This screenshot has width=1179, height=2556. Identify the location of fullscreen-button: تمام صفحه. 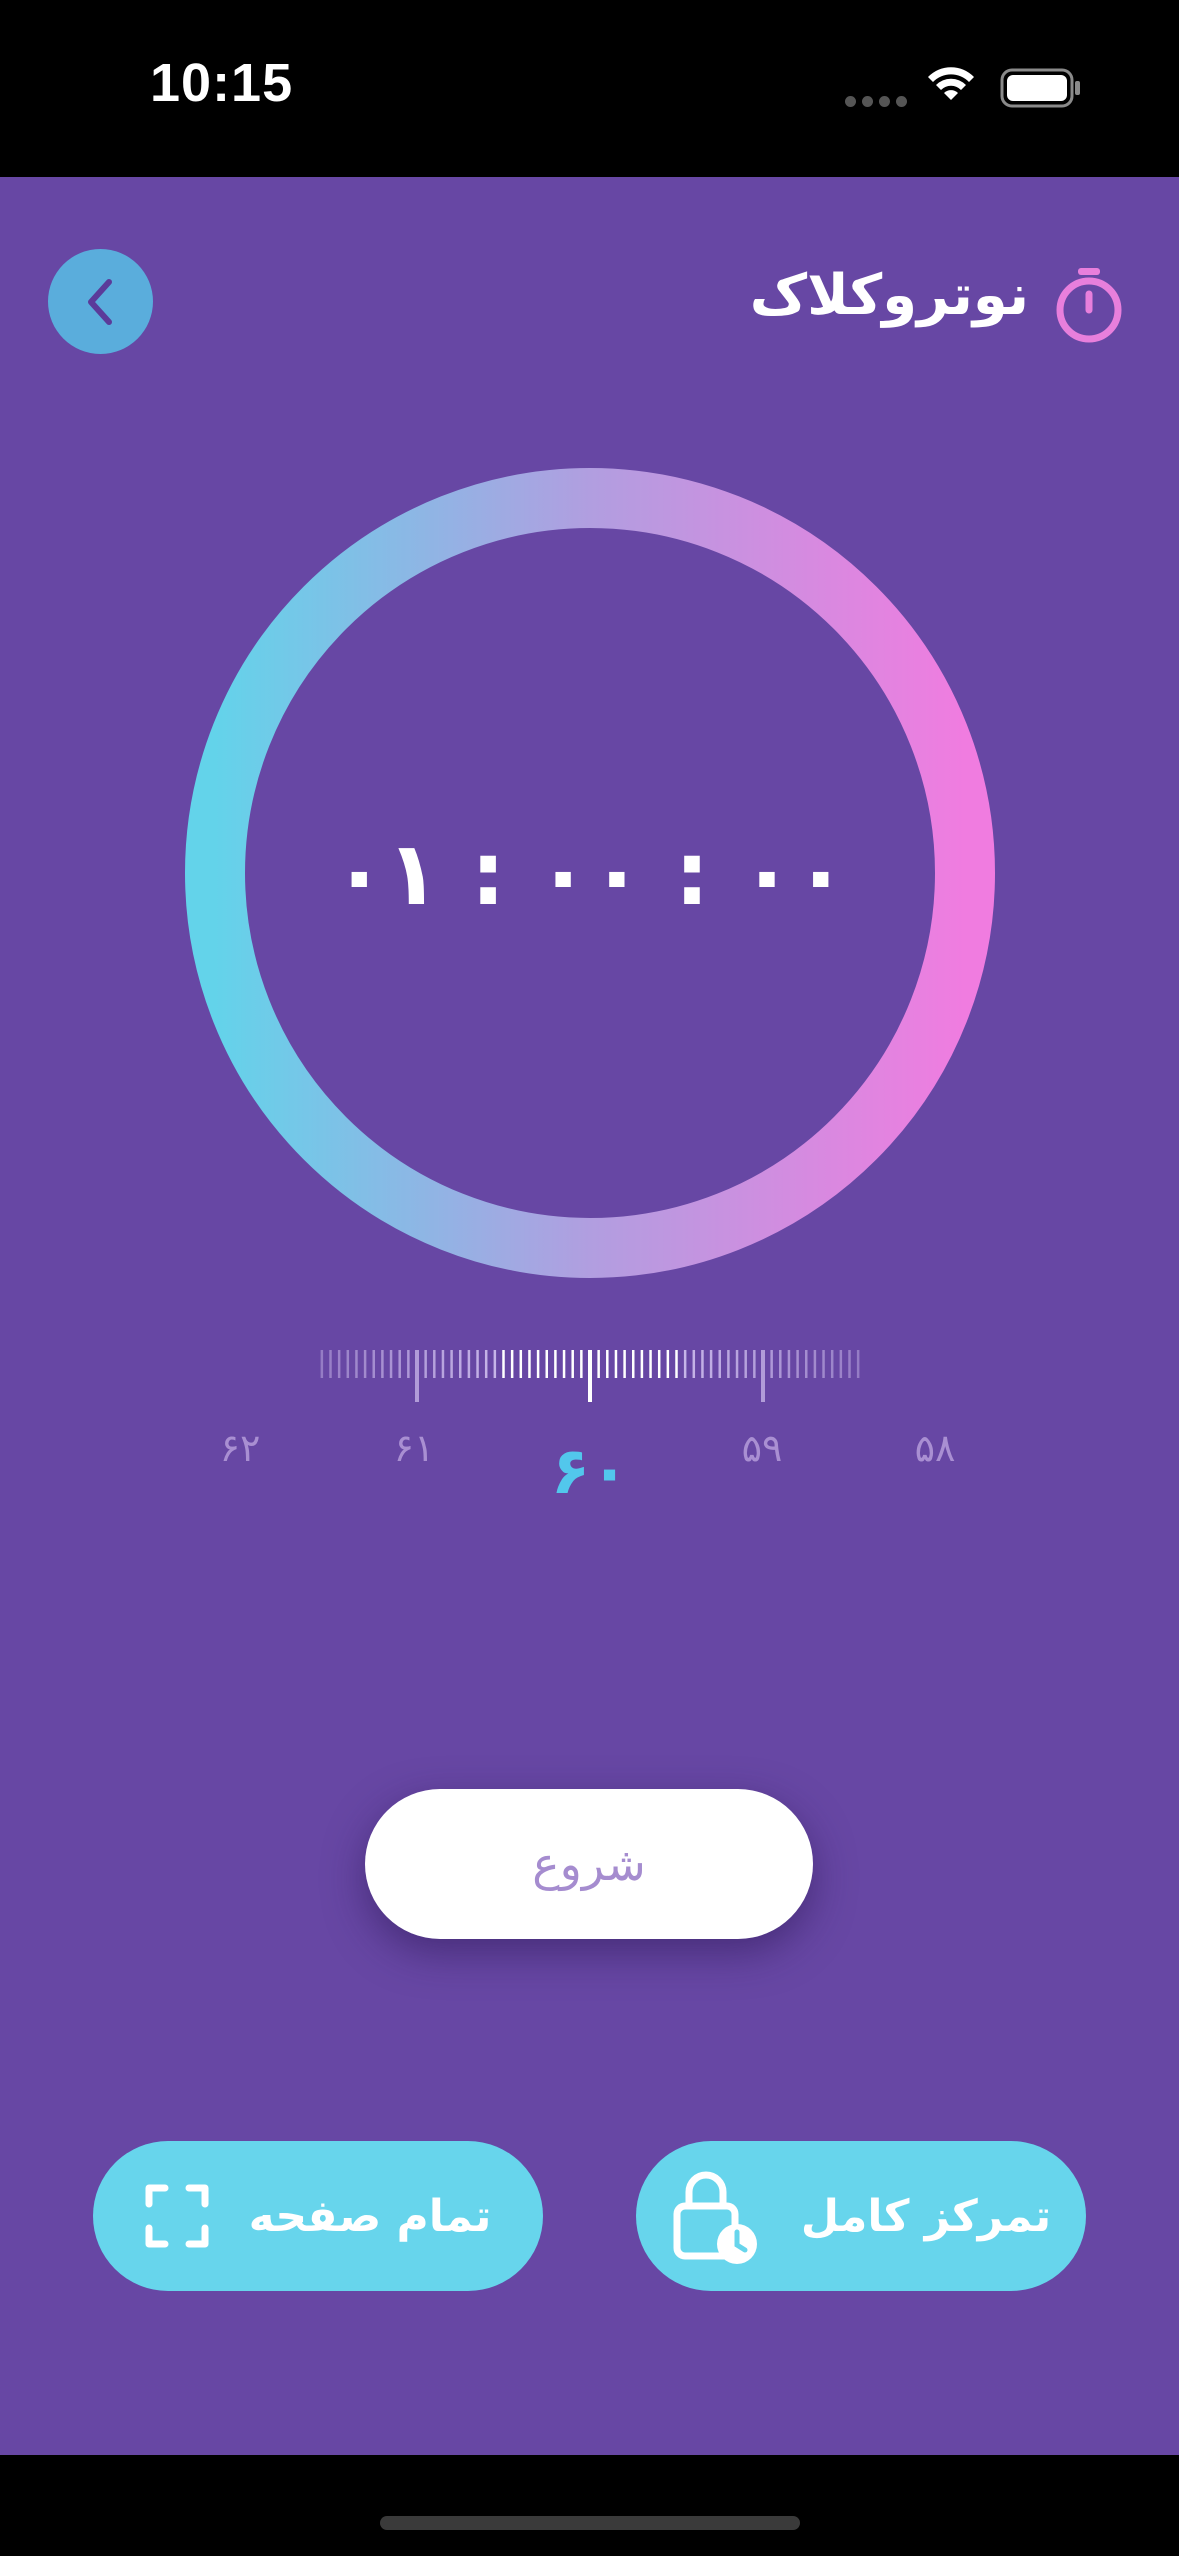
(318, 2216).